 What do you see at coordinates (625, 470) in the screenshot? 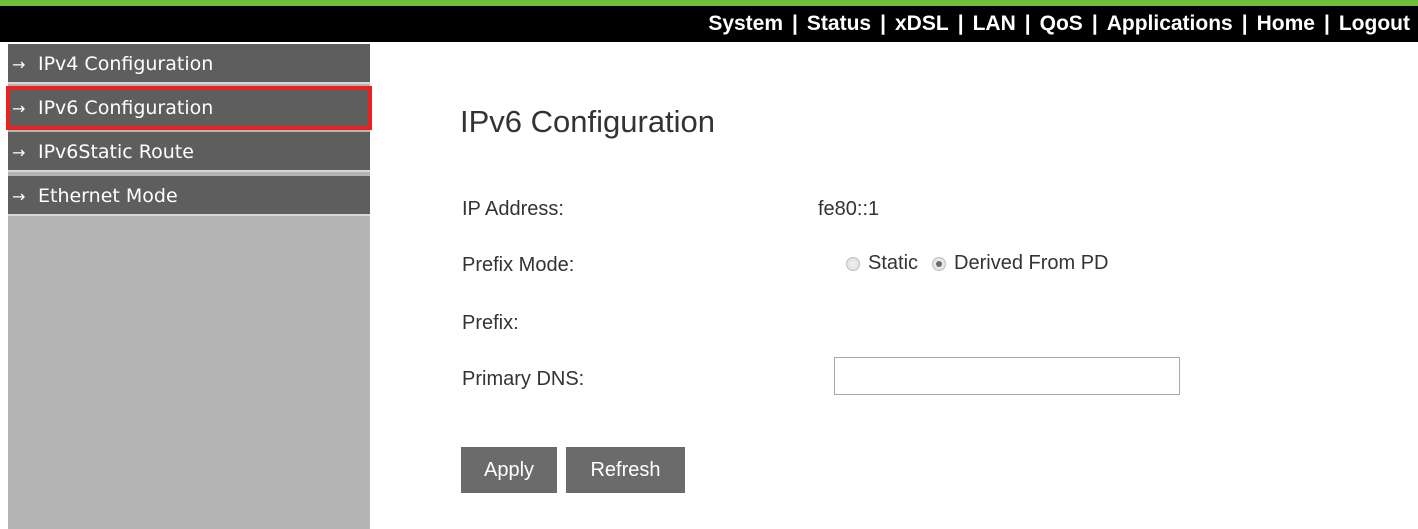
I see `refresh-button: Refresh` at bounding box center [625, 470].